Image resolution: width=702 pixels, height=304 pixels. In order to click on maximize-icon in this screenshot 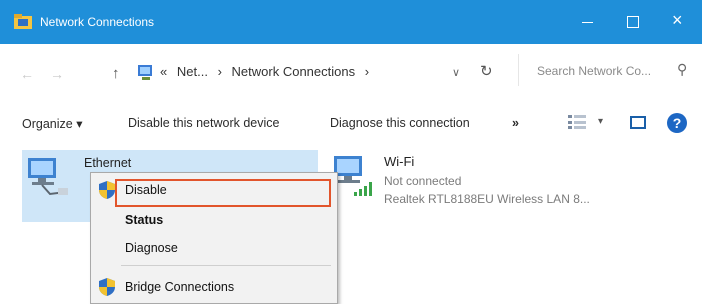, I will do `click(633, 22)`.